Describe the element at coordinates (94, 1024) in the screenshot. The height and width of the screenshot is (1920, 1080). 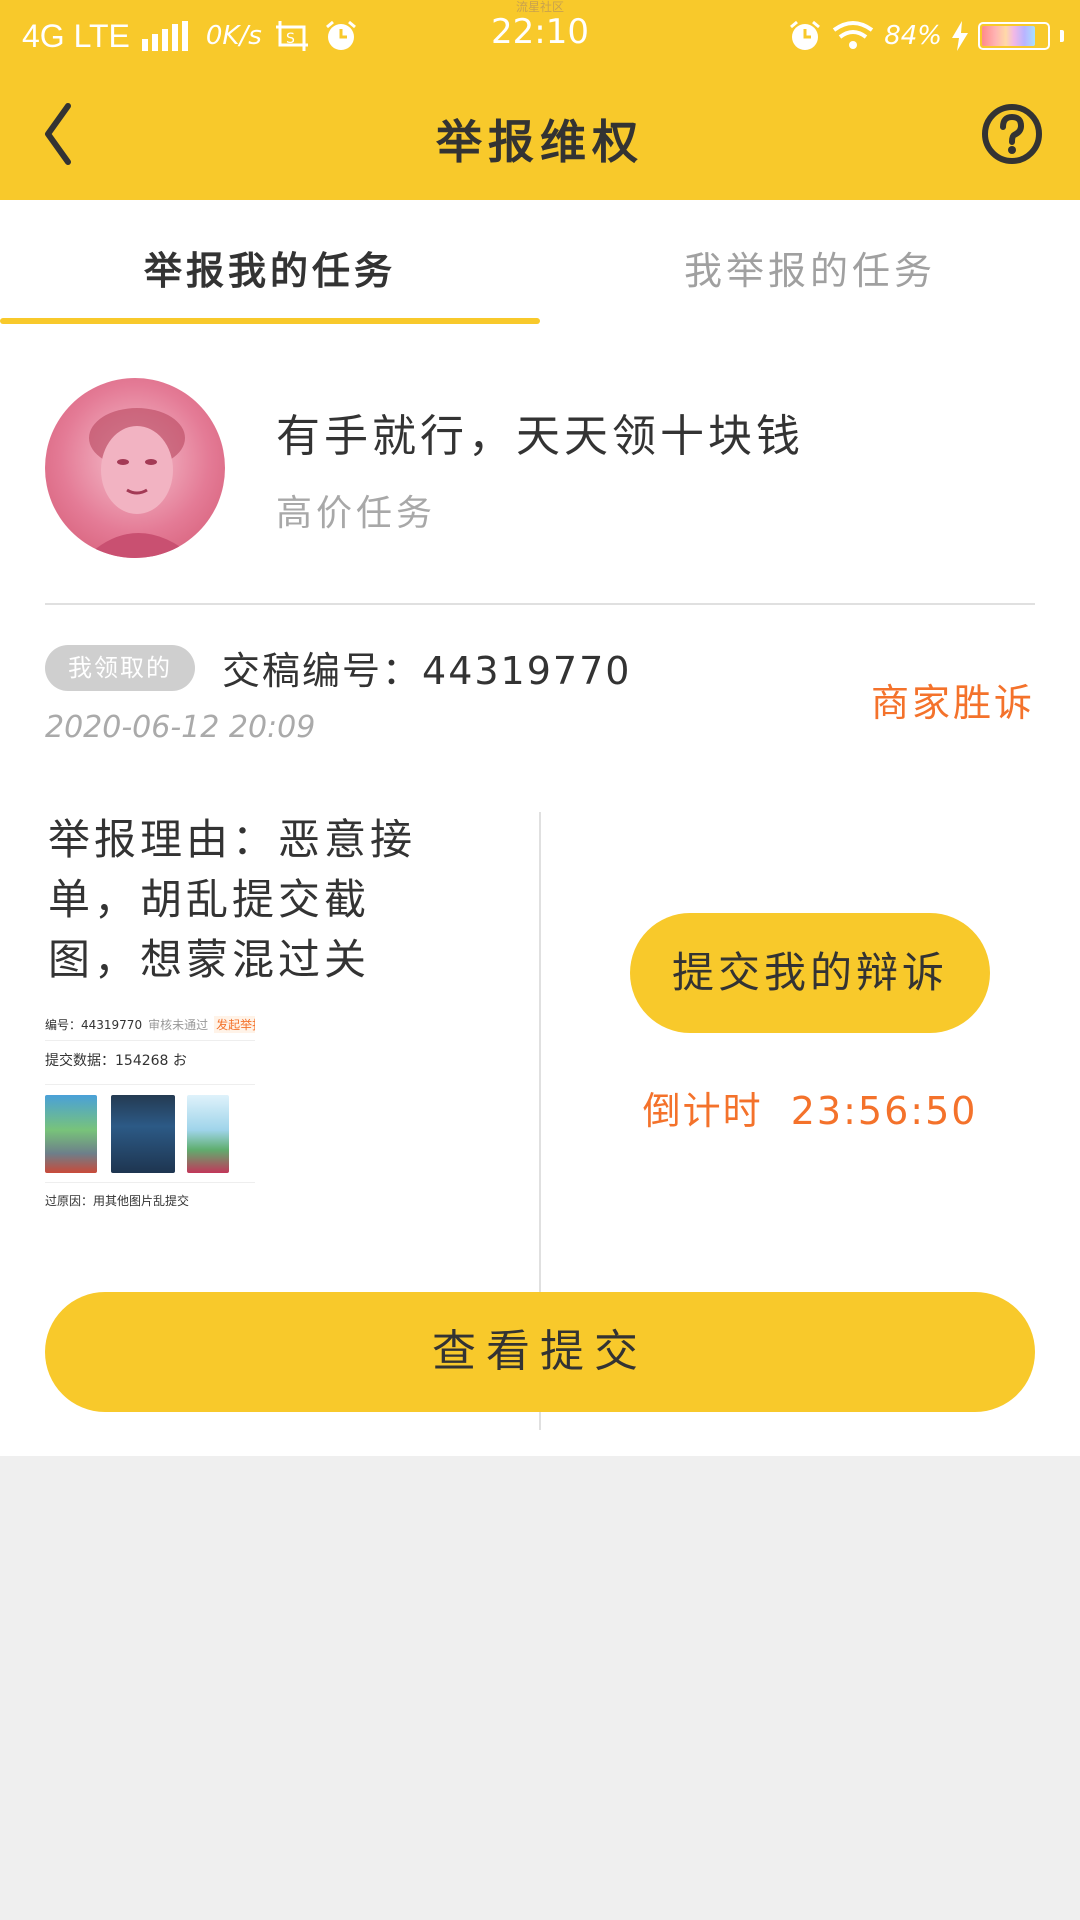
I see `thumb-number: 编号：44319770` at that location.